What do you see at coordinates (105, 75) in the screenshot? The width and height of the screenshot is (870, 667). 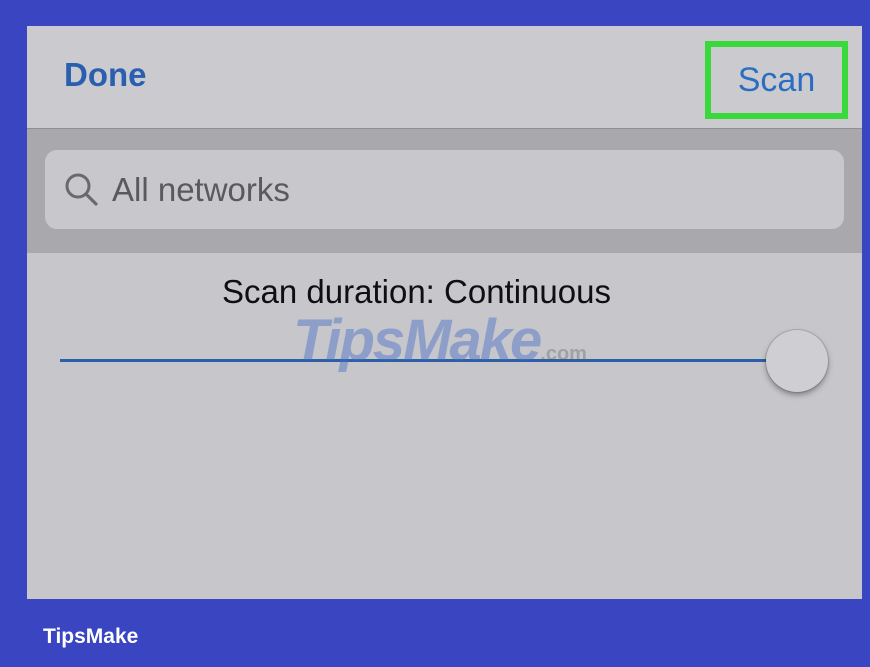 I see `done-button: Done` at bounding box center [105, 75].